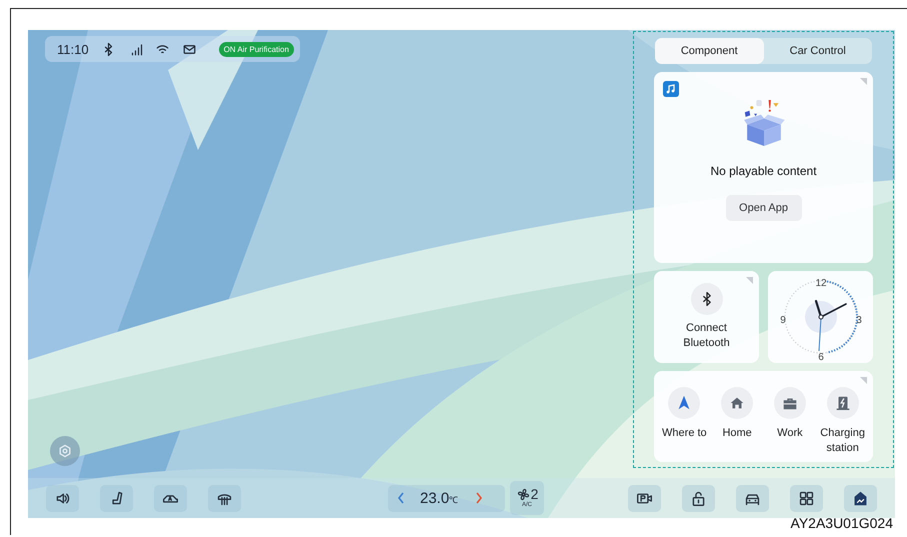 This screenshot has height=537, width=907. I want to click on shortcut-label: Charging station, so click(842, 441).